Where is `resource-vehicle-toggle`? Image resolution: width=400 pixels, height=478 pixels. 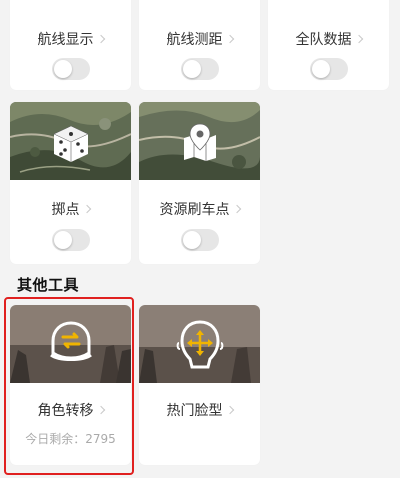
resource-vehicle-toggle is located at coordinates (200, 240).